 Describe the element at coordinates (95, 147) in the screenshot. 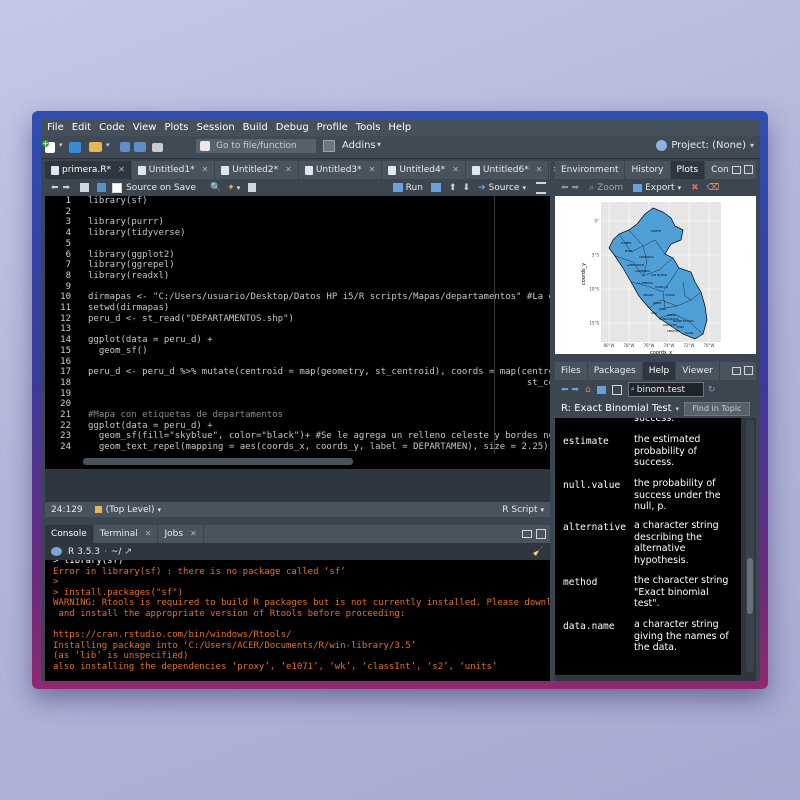

I see `open-folder-icon` at that location.